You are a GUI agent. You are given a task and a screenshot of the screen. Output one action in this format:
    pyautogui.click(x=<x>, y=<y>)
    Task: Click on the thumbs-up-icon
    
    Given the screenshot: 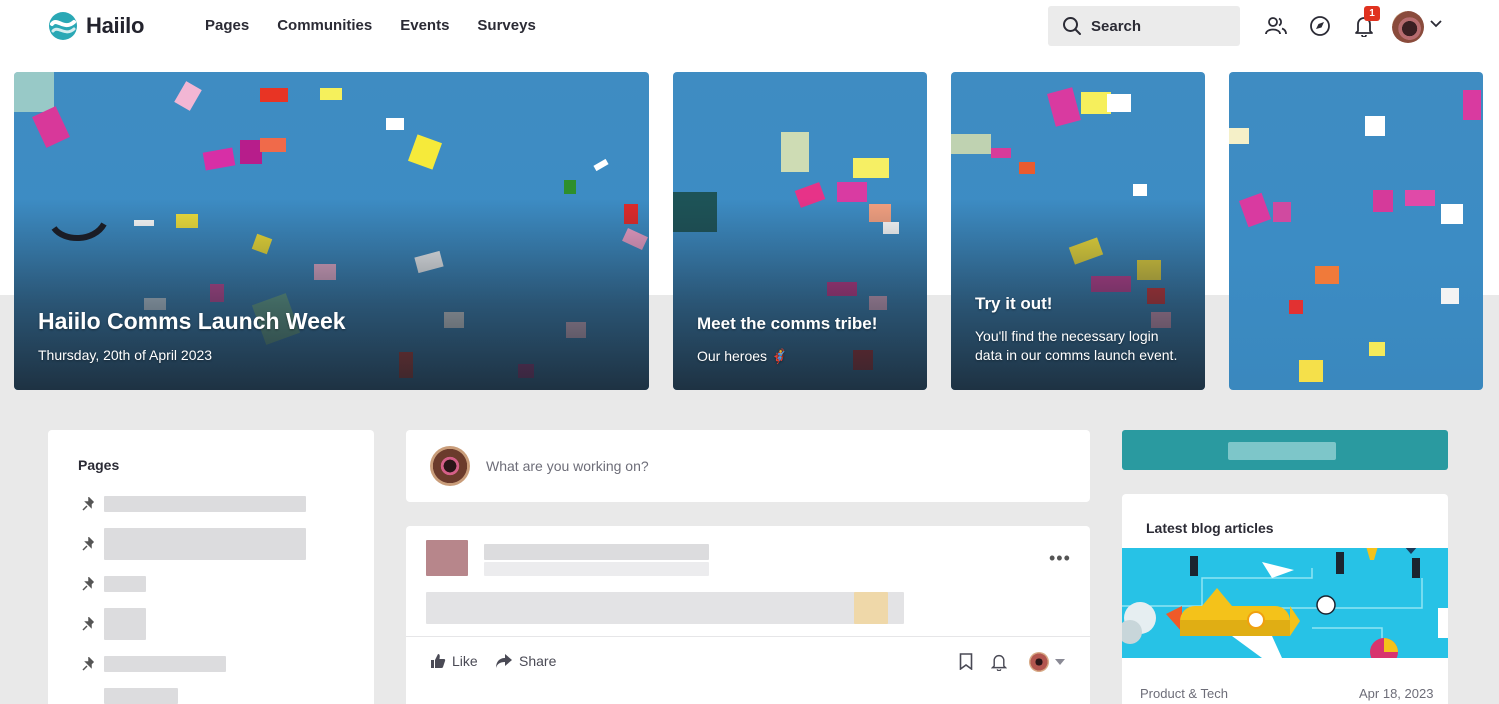 What is the action you would take?
    pyautogui.click(x=438, y=661)
    